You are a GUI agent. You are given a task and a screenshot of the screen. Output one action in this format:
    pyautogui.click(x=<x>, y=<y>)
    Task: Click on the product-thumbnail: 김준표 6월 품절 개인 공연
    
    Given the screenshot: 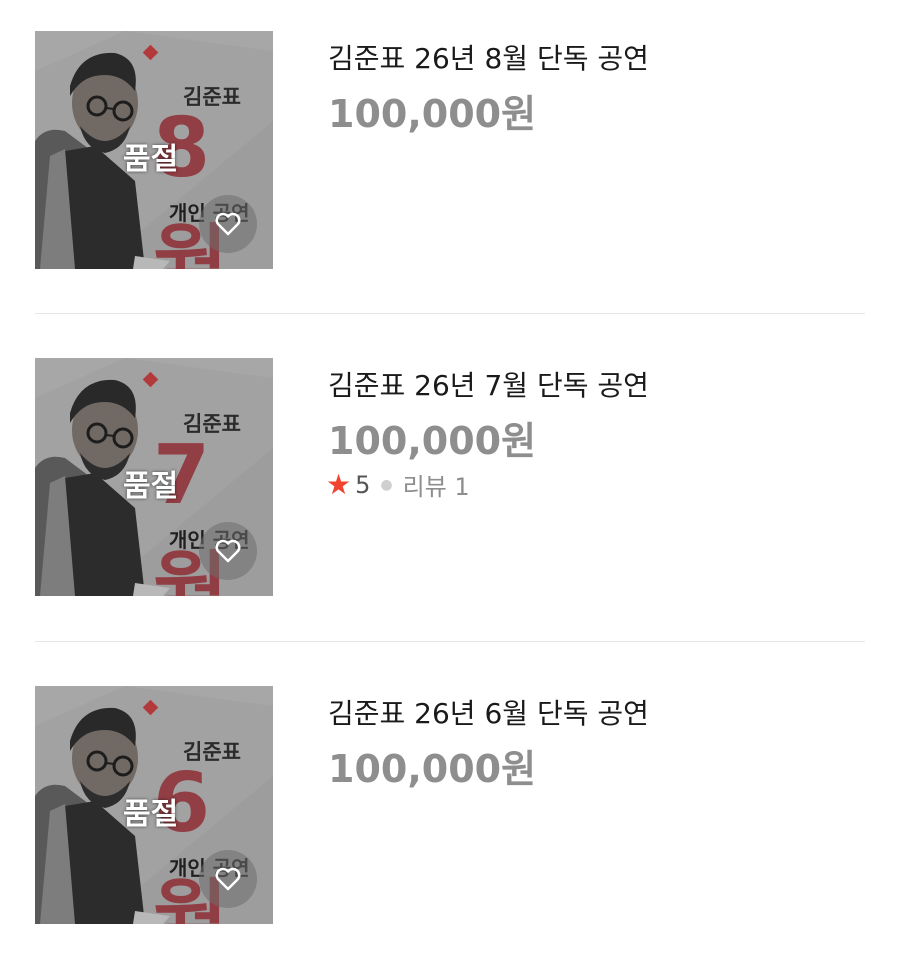 What is the action you would take?
    pyautogui.click(x=154, y=805)
    